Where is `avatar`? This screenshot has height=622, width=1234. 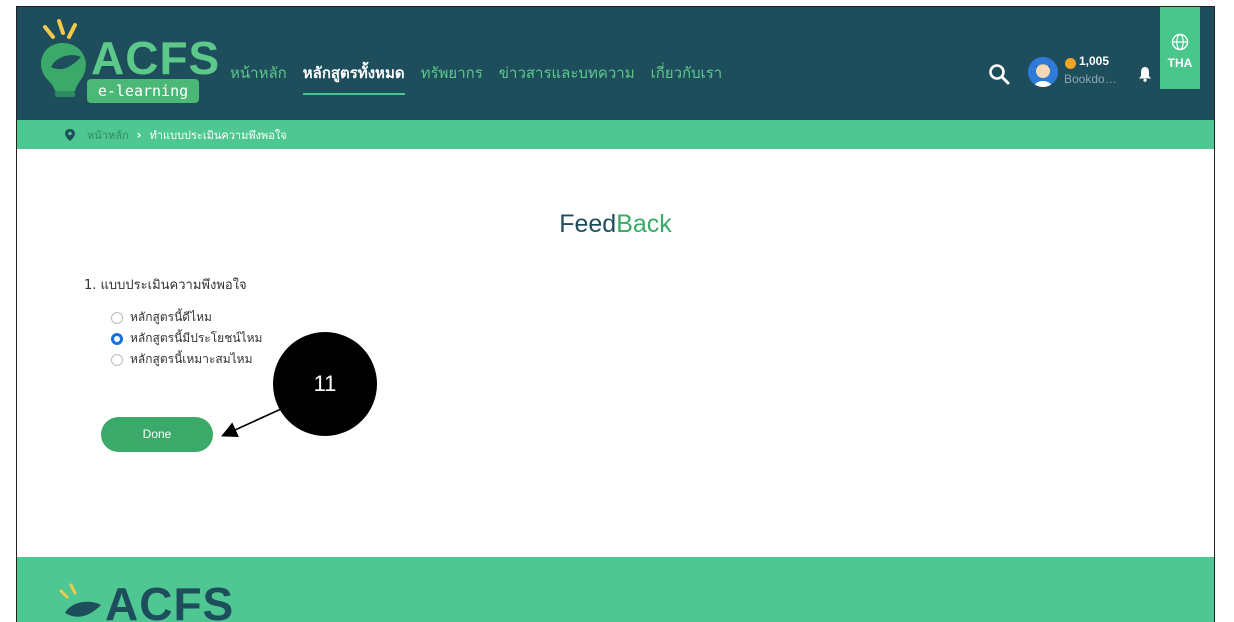 avatar is located at coordinates (1043, 72).